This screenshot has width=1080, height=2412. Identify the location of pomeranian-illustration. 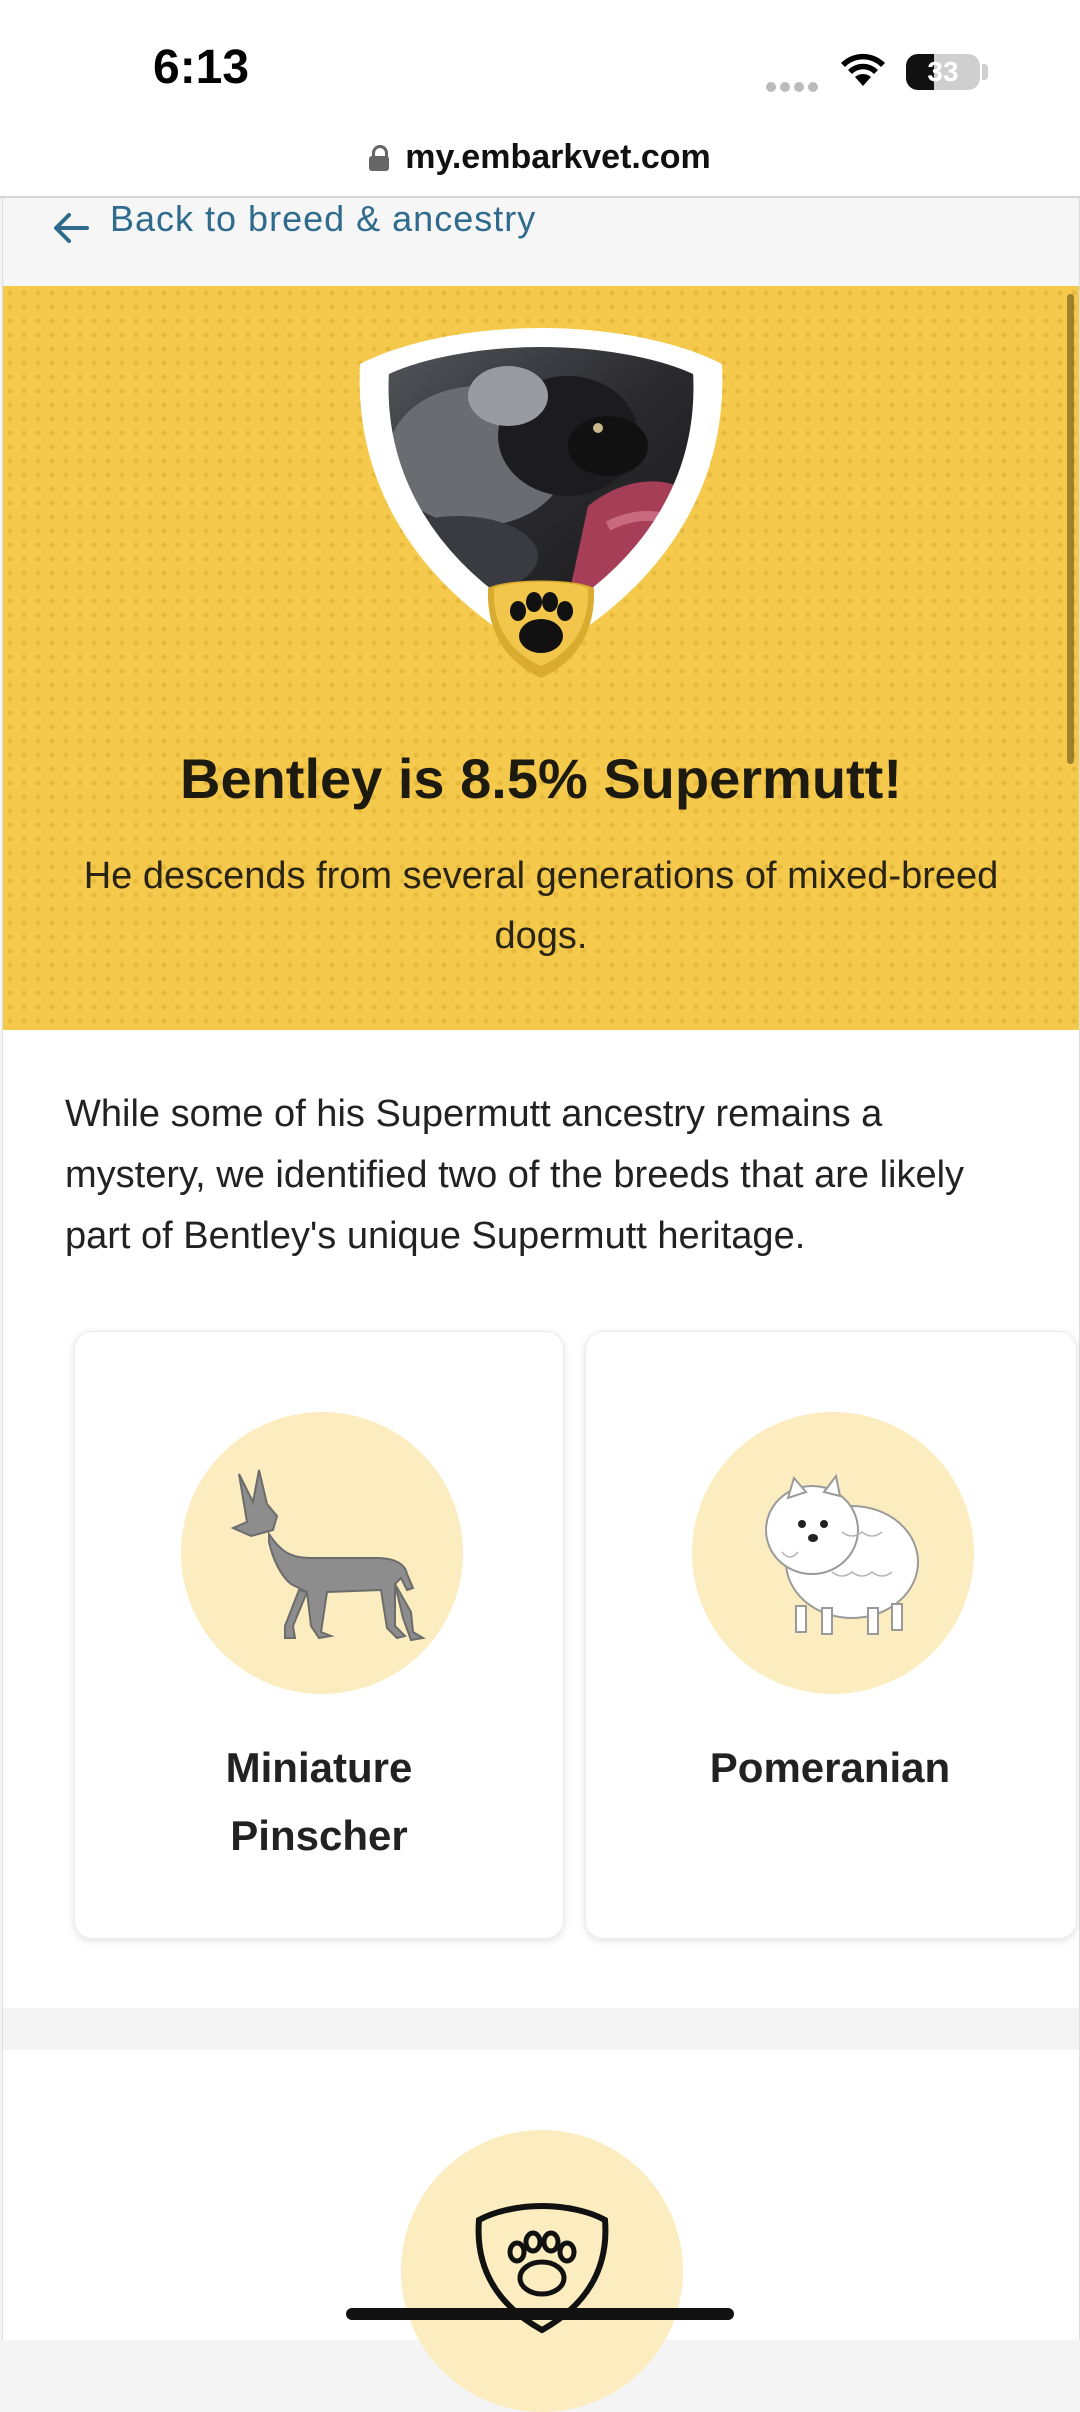
(833, 1553).